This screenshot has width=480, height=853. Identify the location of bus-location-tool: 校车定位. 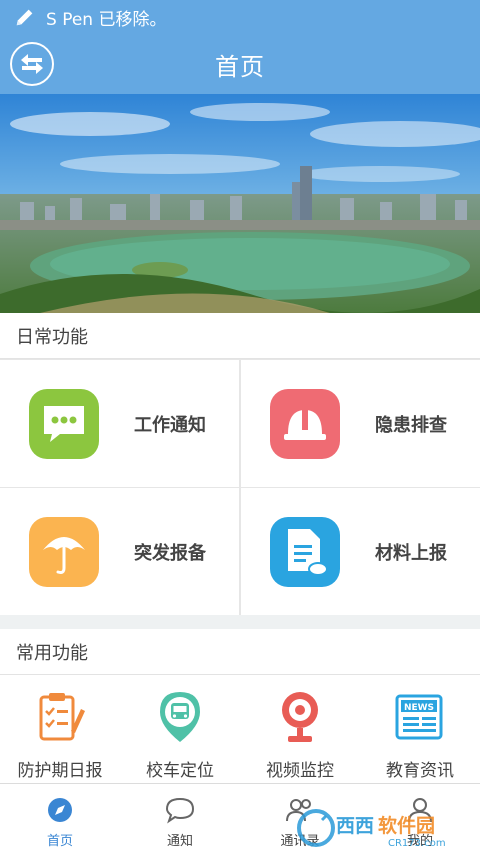
(180, 729).